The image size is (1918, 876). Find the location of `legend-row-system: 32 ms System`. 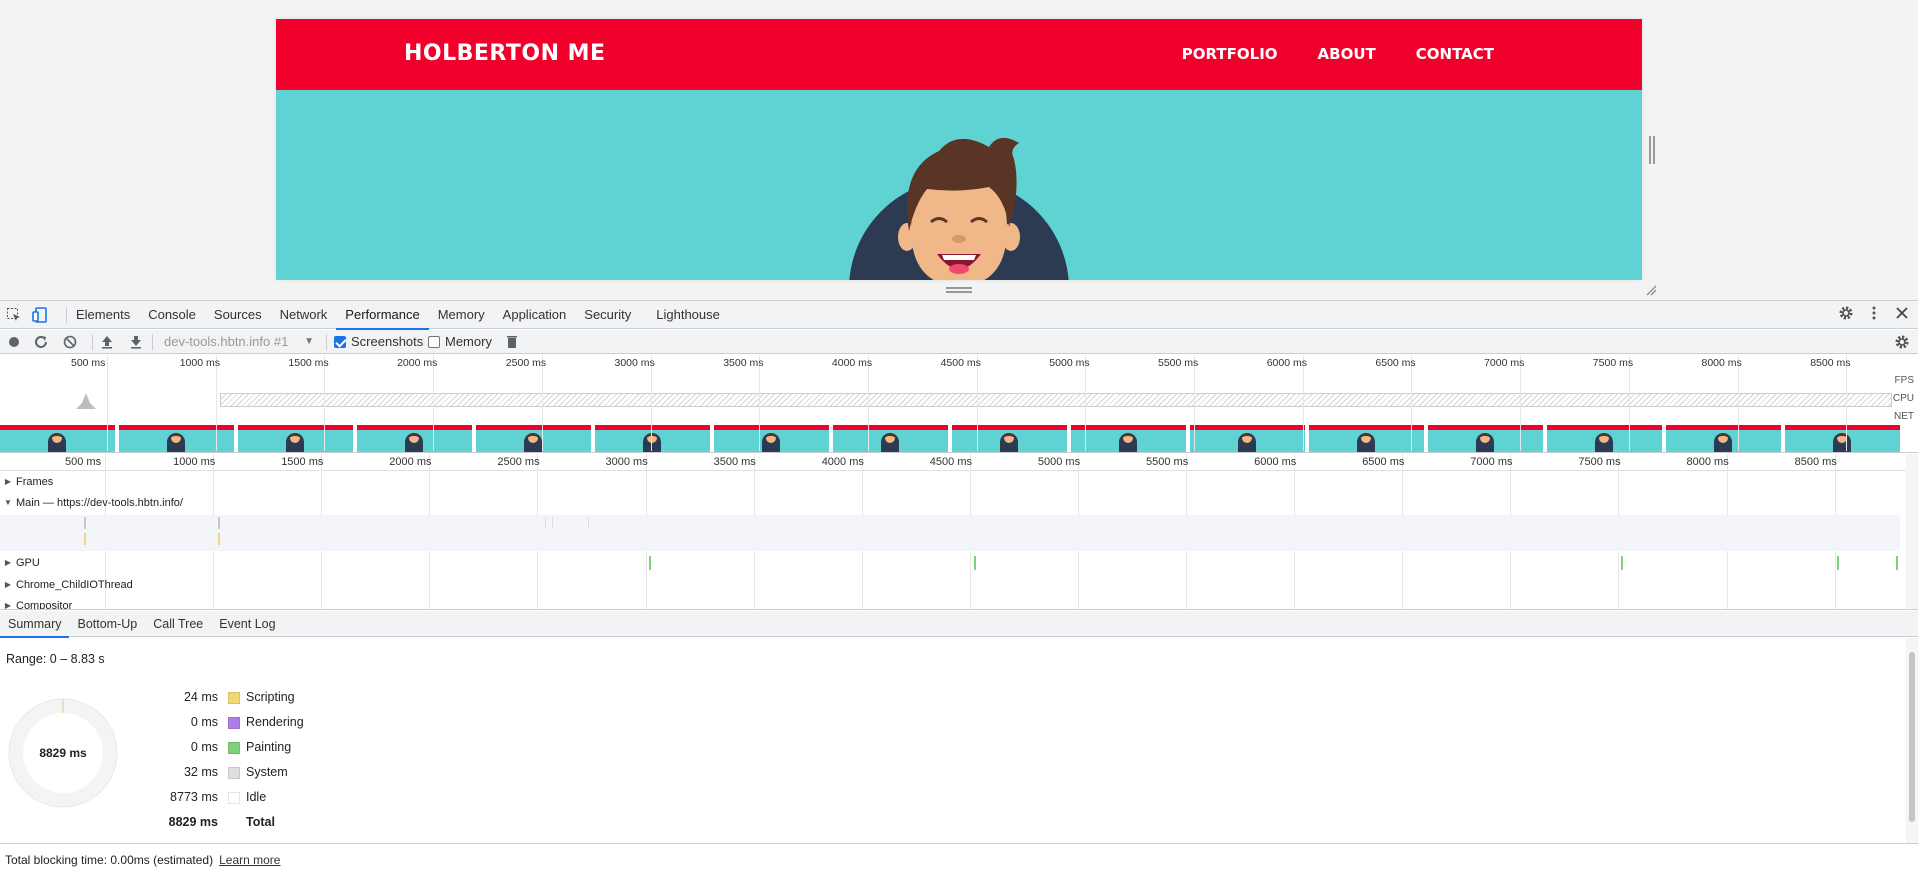

legend-row-system: 32 ms System is located at coordinates (250, 775).